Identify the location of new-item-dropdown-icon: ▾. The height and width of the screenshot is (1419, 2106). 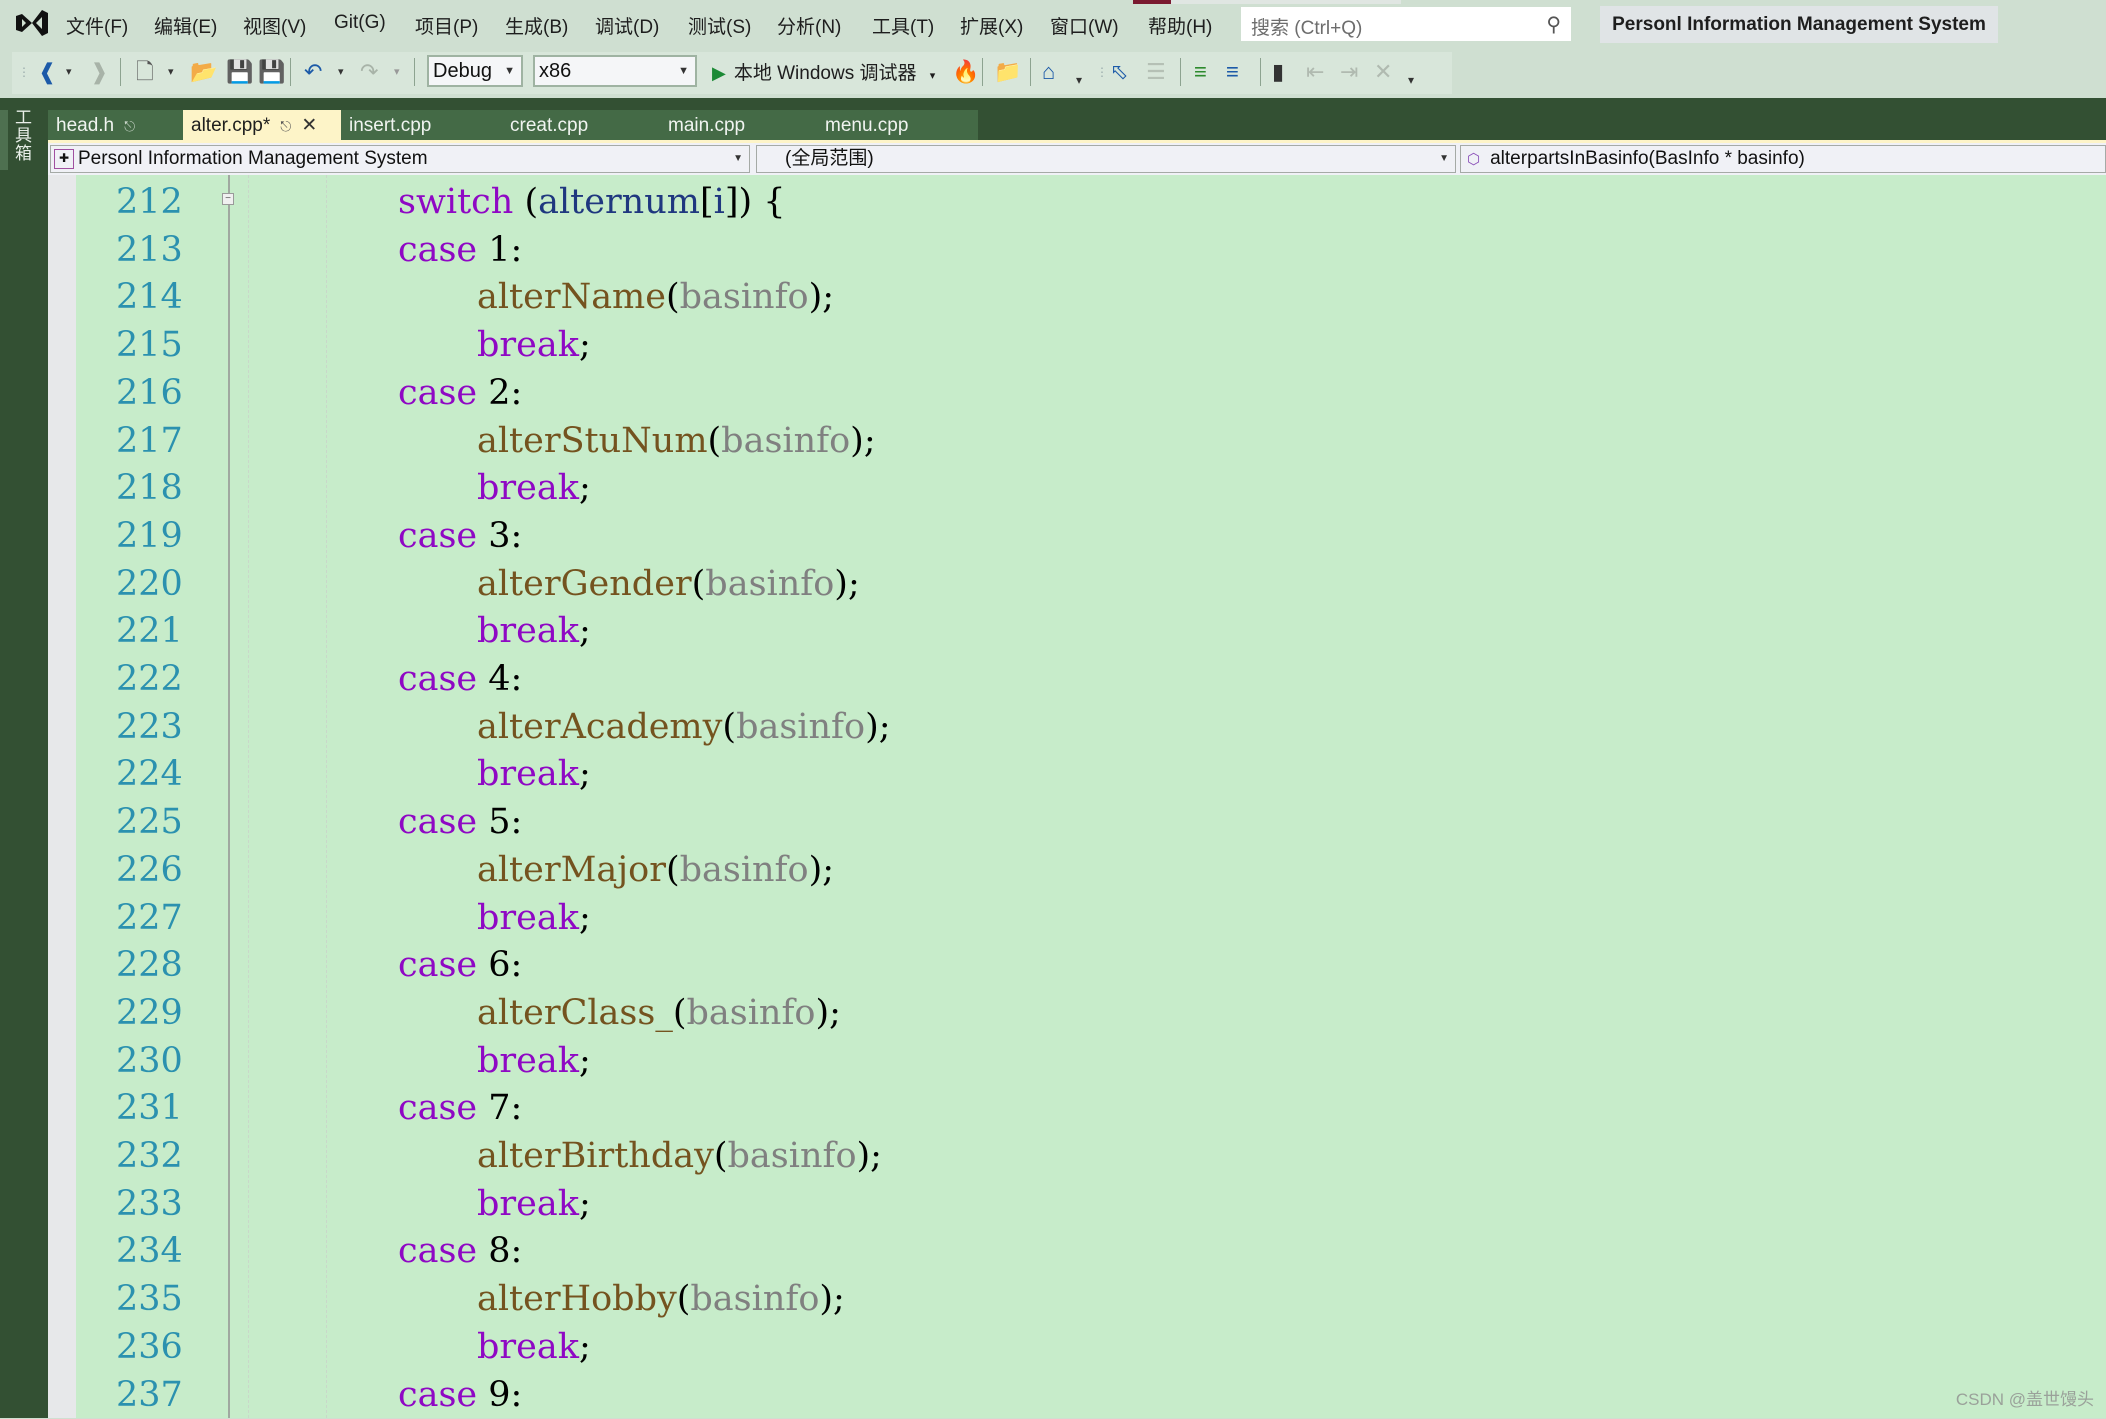
(171, 72).